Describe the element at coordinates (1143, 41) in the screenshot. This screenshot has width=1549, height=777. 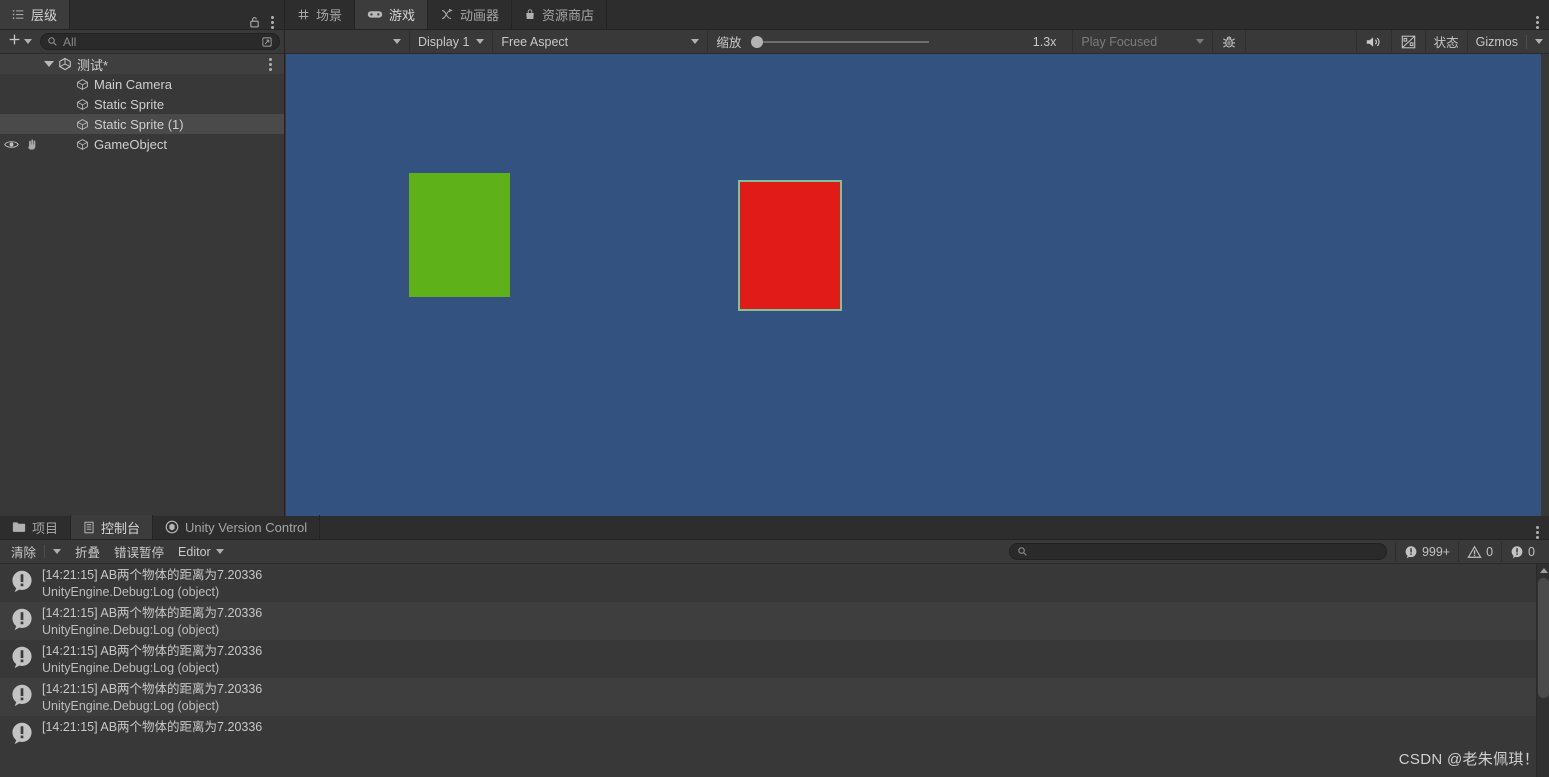
I see `play-focused-dropdown: Play Focused` at that location.